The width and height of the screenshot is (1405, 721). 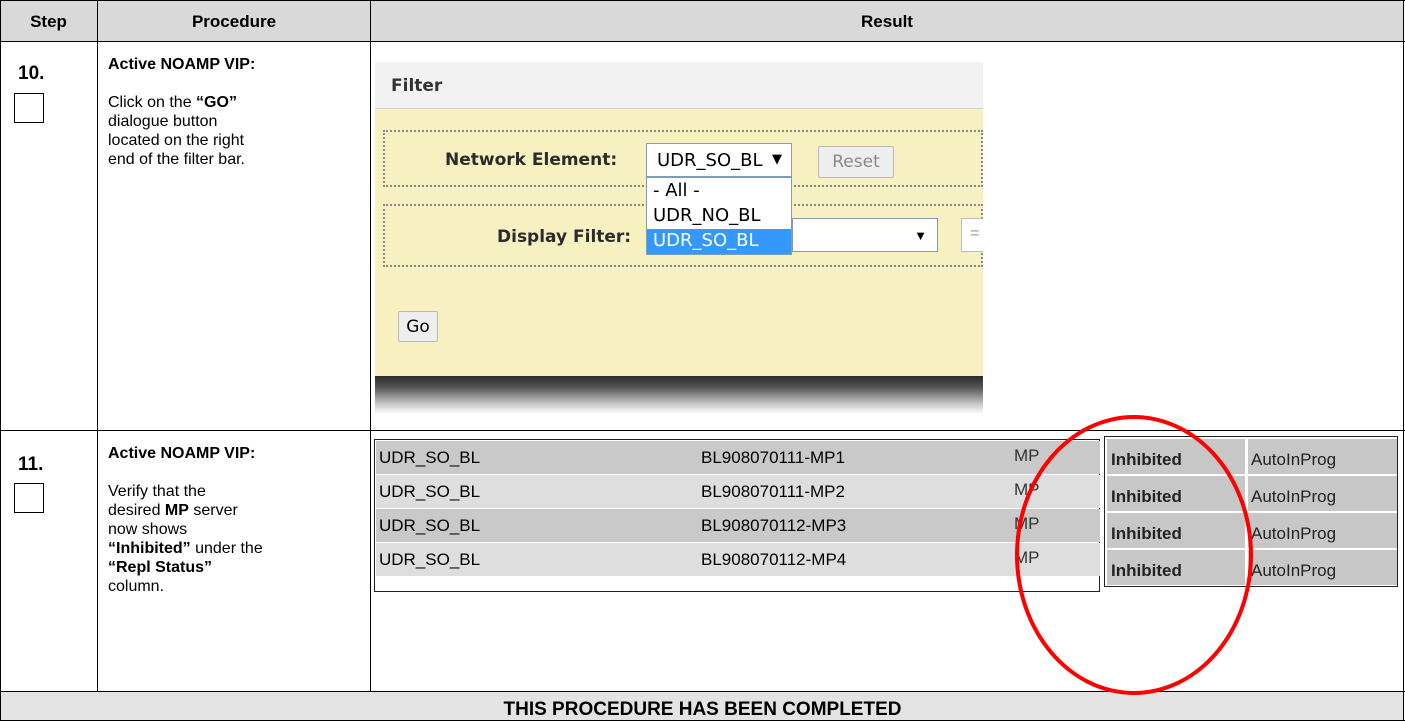 What do you see at coordinates (853, 525) in the screenshot?
I see `server-name-cell: BL908070112-MP3` at bounding box center [853, 525].